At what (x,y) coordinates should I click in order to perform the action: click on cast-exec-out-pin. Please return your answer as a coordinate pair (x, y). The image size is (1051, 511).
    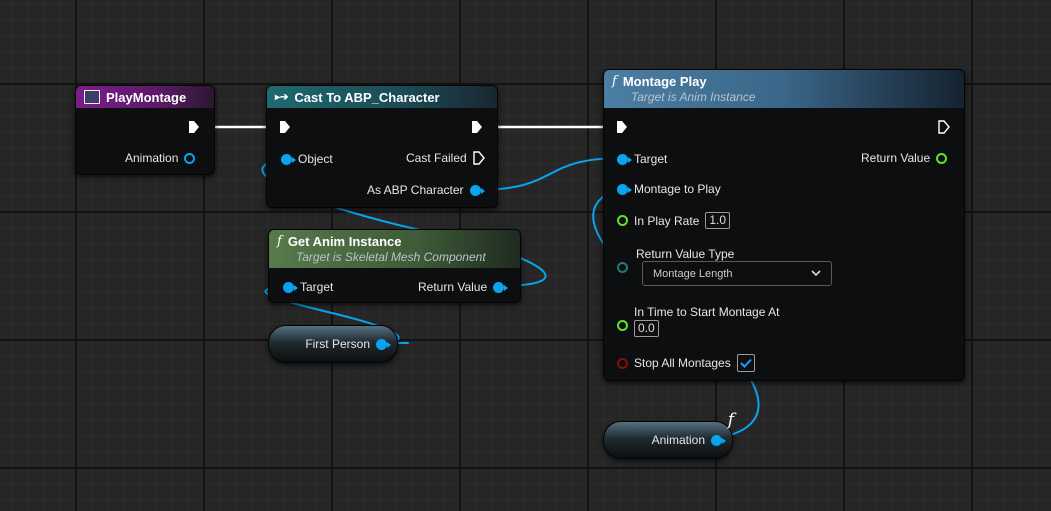
    Looking at the image, I should click on (477, 127).